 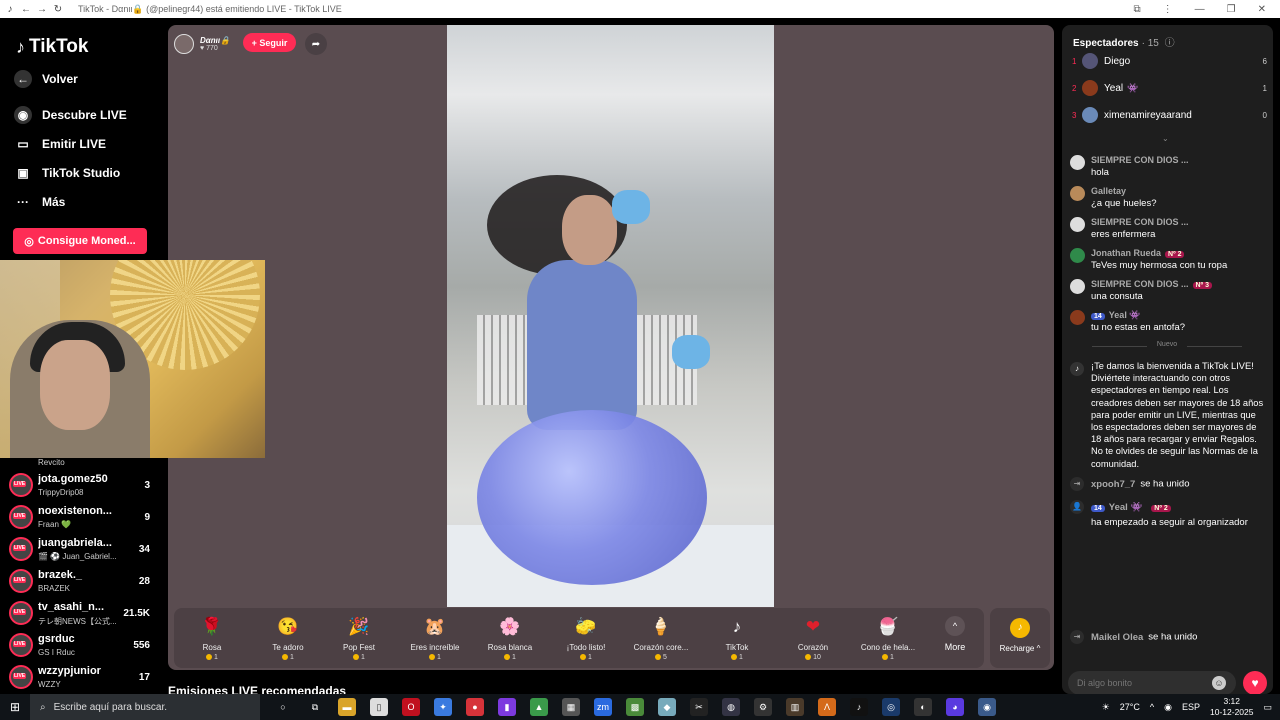 I want to click on gift-item: 😘 Te adoro 1, so click(x=288, y=638).